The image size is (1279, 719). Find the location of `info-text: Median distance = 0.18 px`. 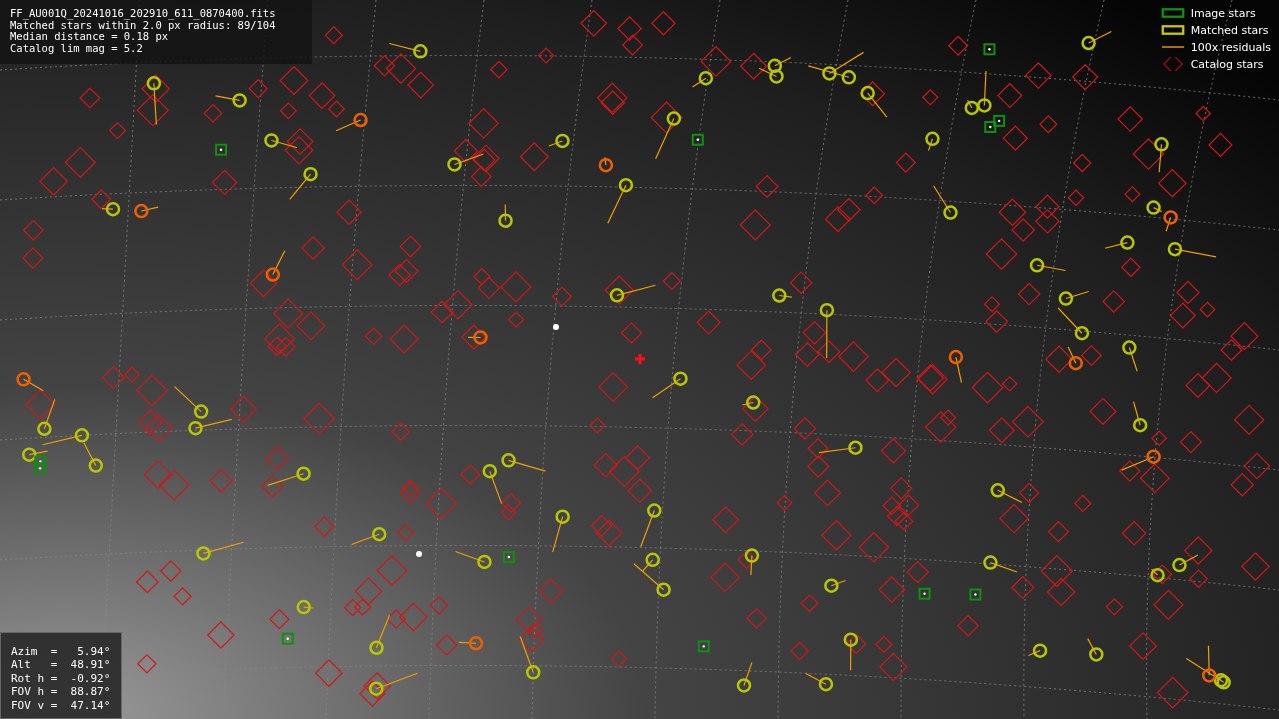

info-text: Median distance = 0.18 px is located at coordinates (89, 37).